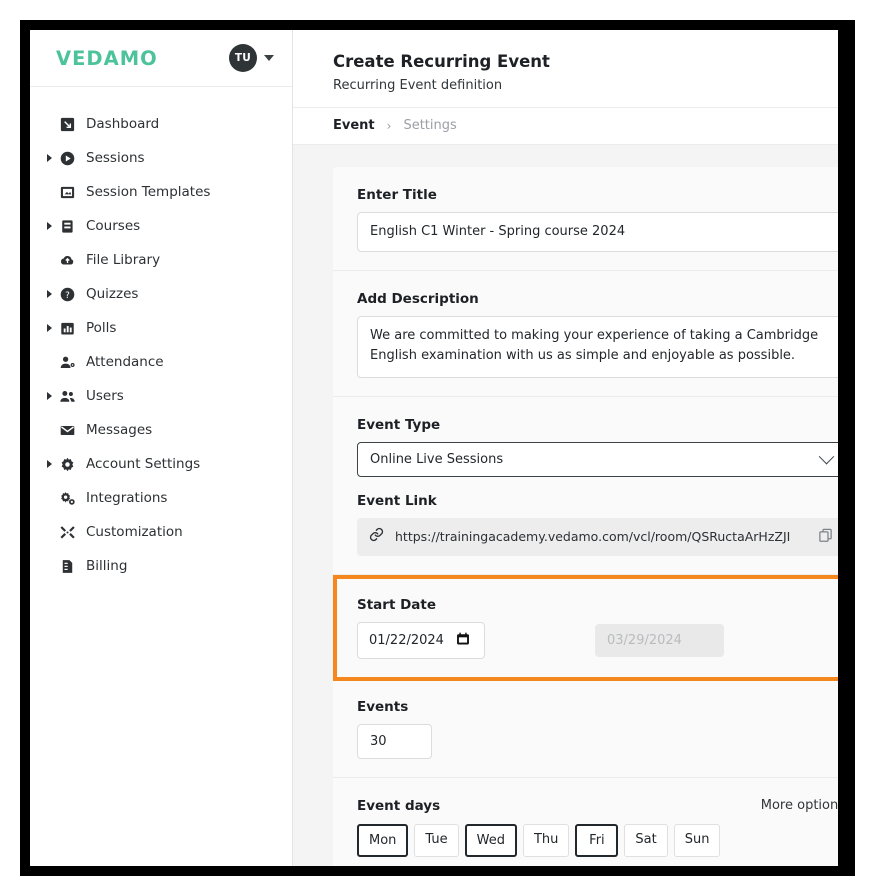  Describe the element at coordinates (406, 640) in the screenshot. I see `start-date-value: 01/22/2024` at that location.